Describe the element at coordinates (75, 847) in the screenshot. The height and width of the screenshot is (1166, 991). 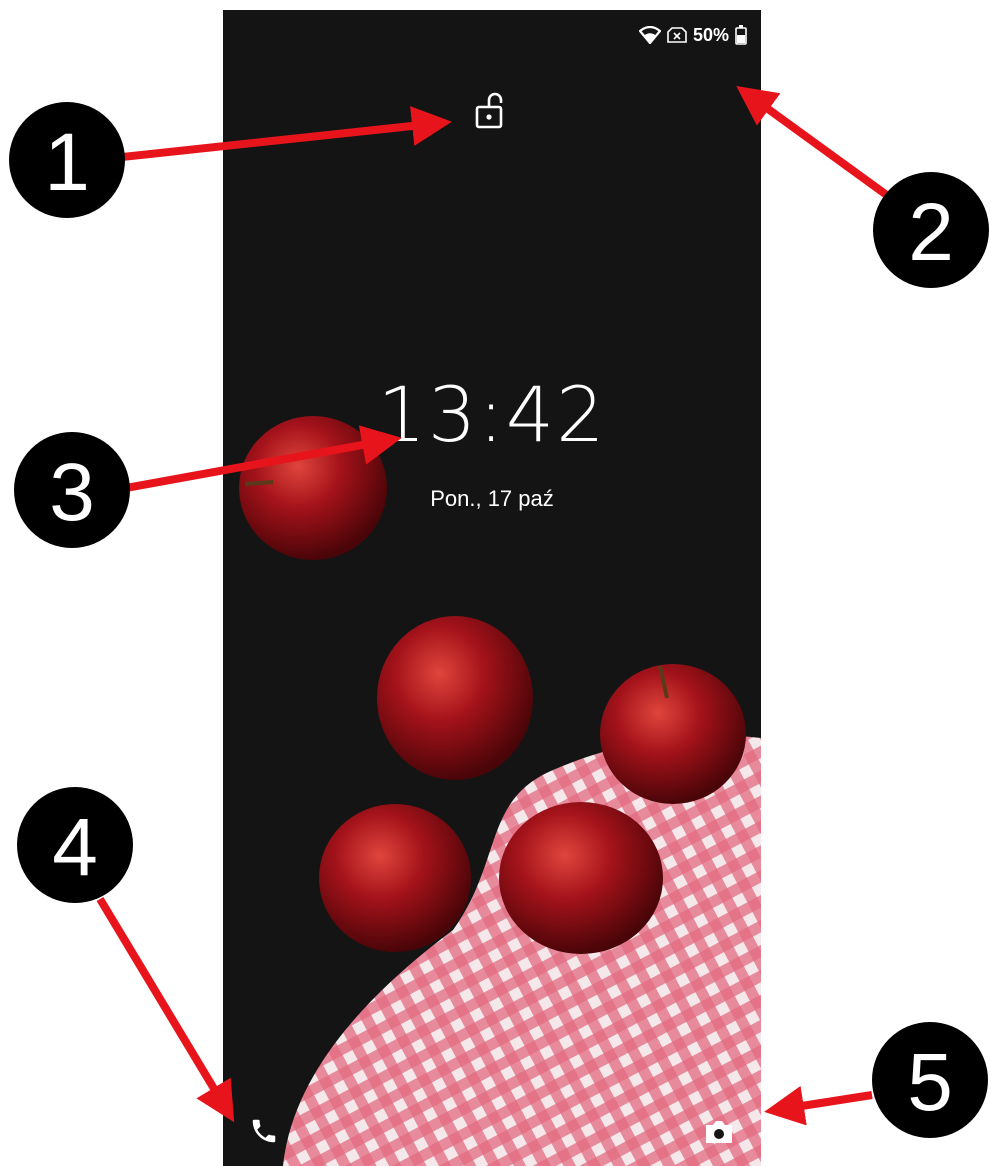
I see `callout-number-4: 4` at that location.